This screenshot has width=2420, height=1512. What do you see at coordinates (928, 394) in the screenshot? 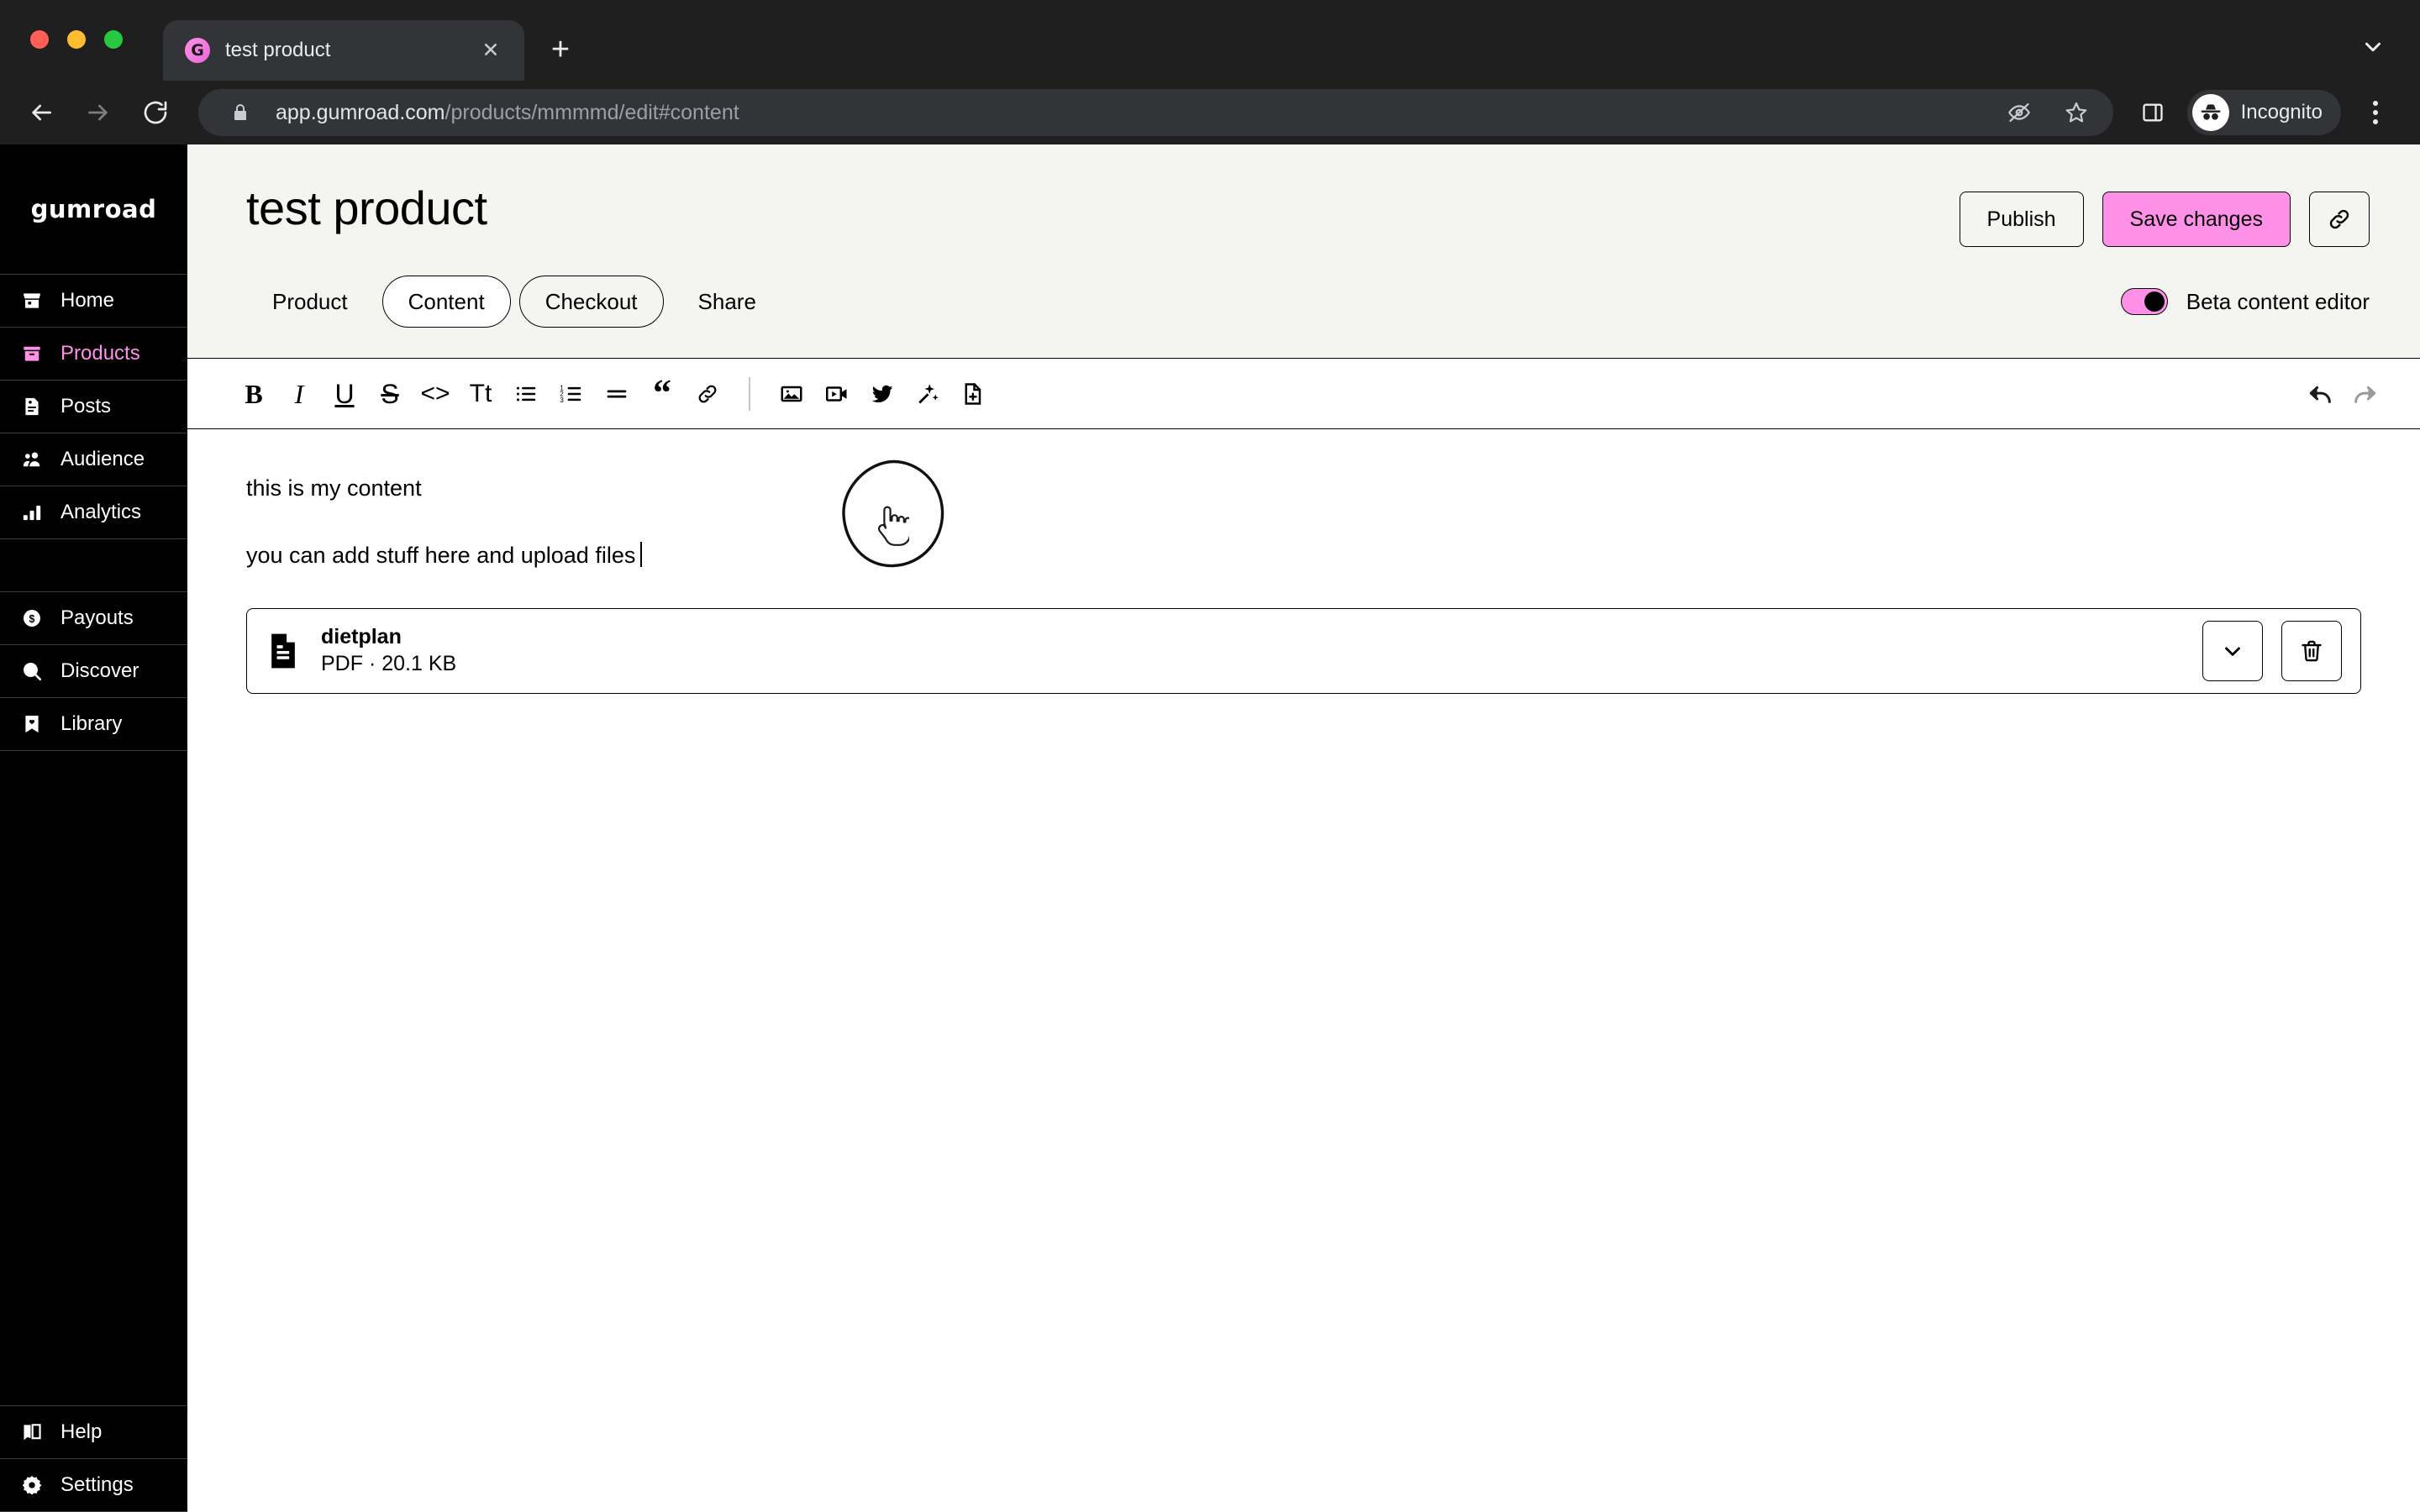
I see `magic-wand-button` at bounding box center [928, 394].